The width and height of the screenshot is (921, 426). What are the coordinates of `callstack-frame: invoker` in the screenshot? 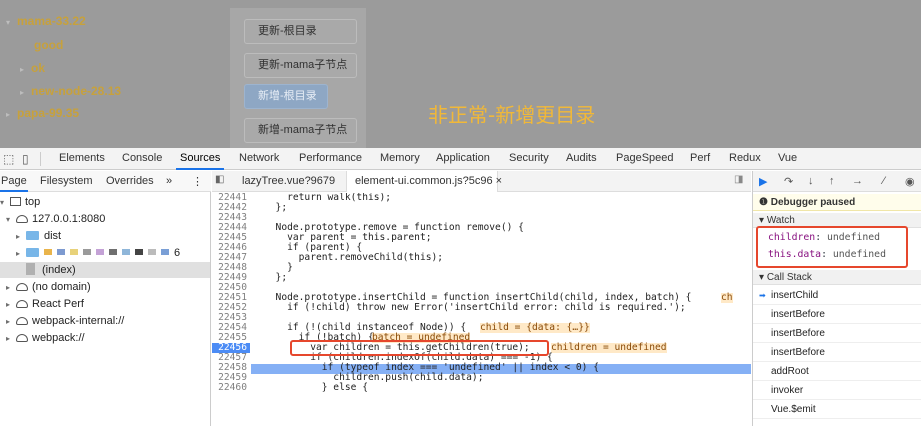 It's located at (837, 390).